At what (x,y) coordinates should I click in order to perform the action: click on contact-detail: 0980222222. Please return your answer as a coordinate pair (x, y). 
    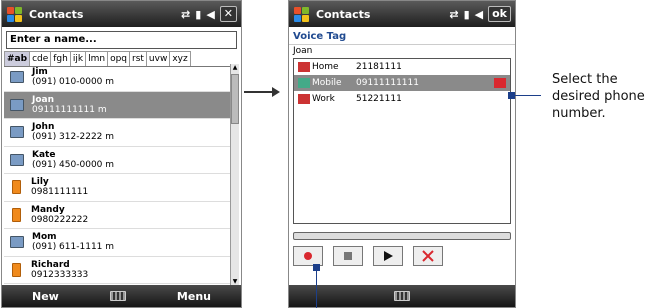
    Looking at the image, I should click on (60, 219).